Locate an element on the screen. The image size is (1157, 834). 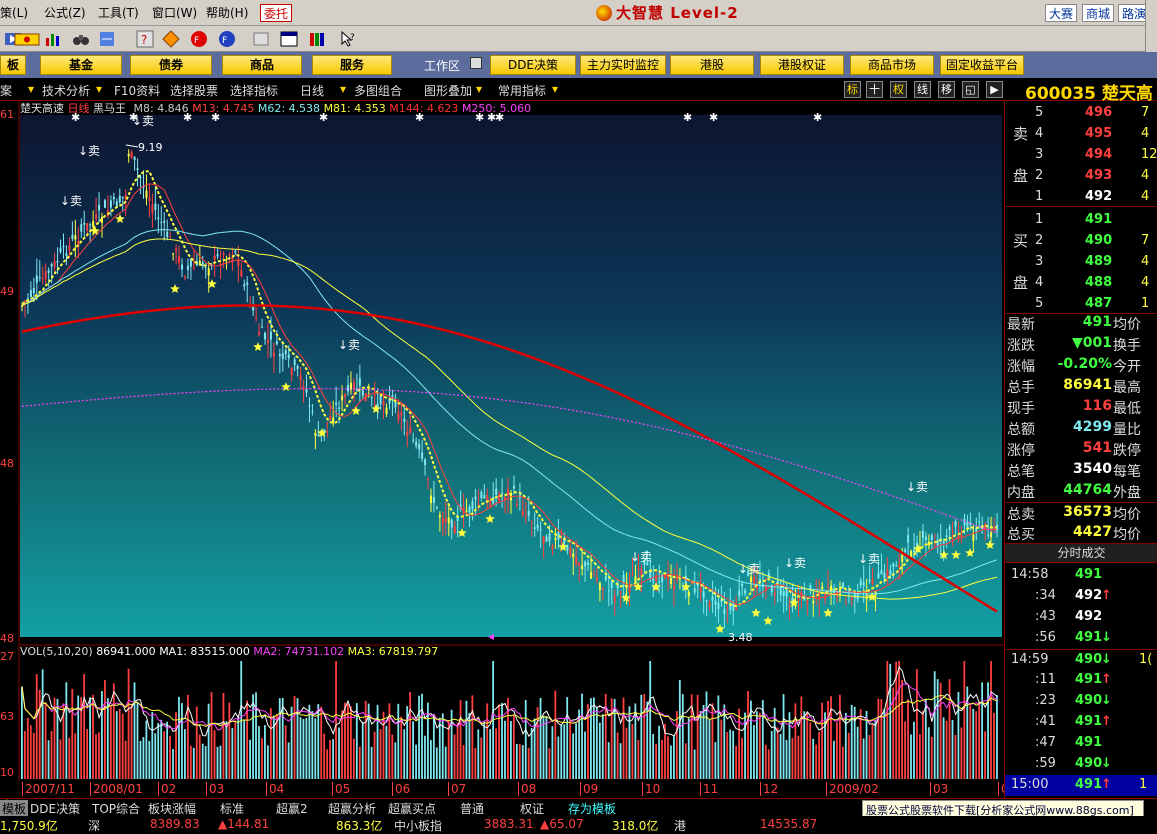
template-tab: 超赢分析 is located at coordinates (352, 808).